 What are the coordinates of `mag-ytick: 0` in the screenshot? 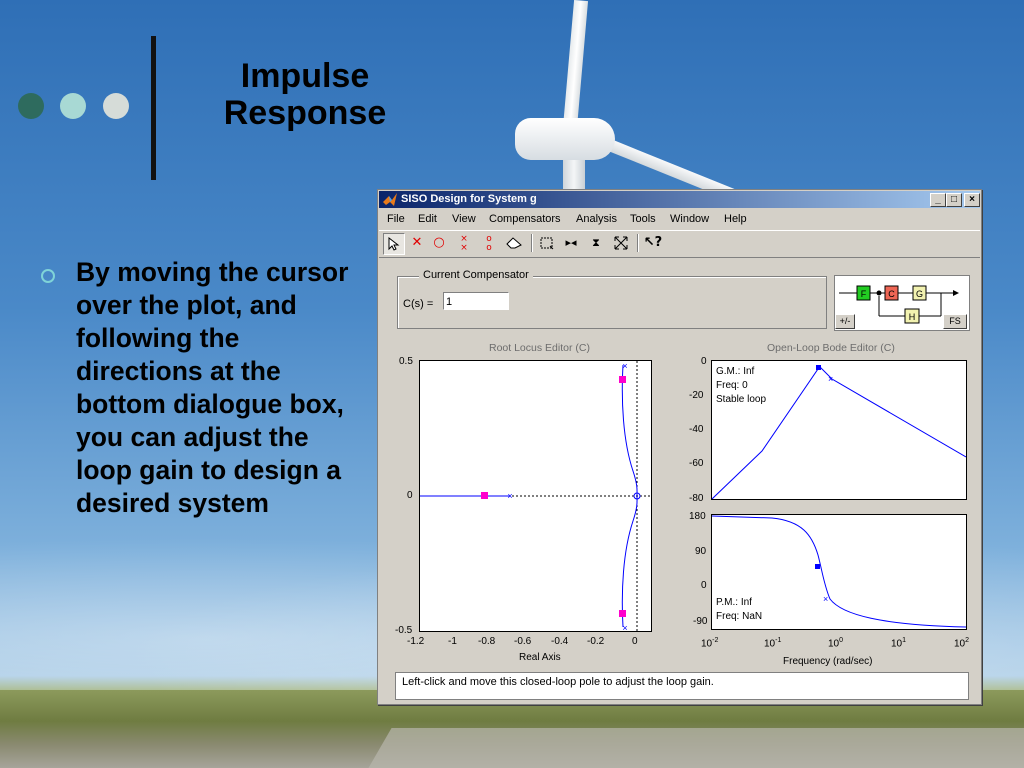 It's located at (704, 361).